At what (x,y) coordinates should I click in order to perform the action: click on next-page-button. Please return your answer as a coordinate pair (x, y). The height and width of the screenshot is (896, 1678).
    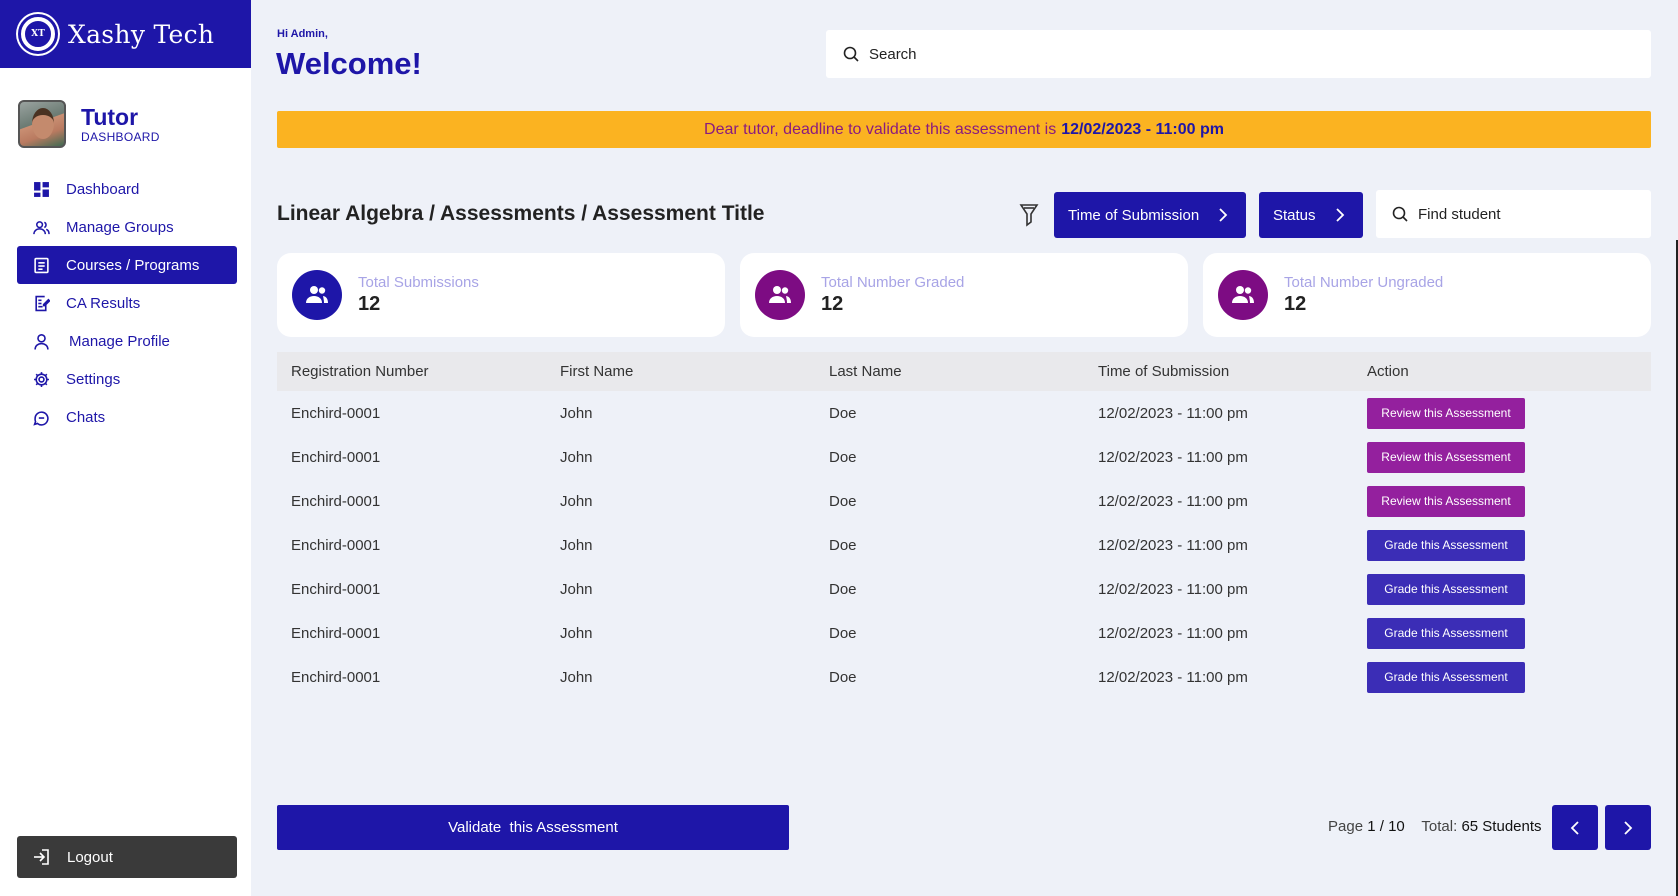
    Looking at the image, I should click on (1628, 827).